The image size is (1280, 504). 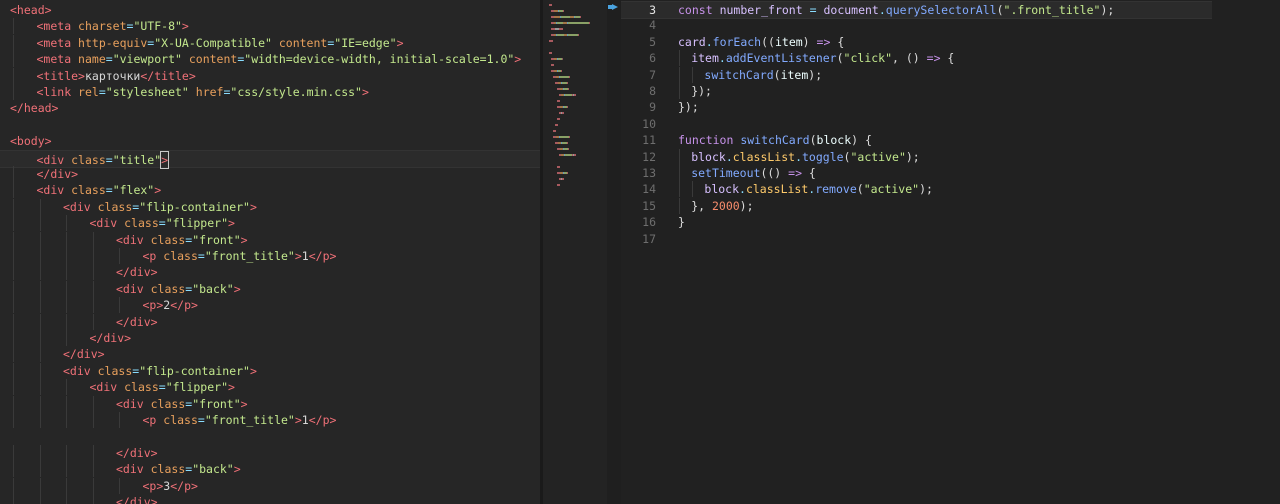 I want to click on code-line: 7 switchCard(item);, so click(x=950, y=74).